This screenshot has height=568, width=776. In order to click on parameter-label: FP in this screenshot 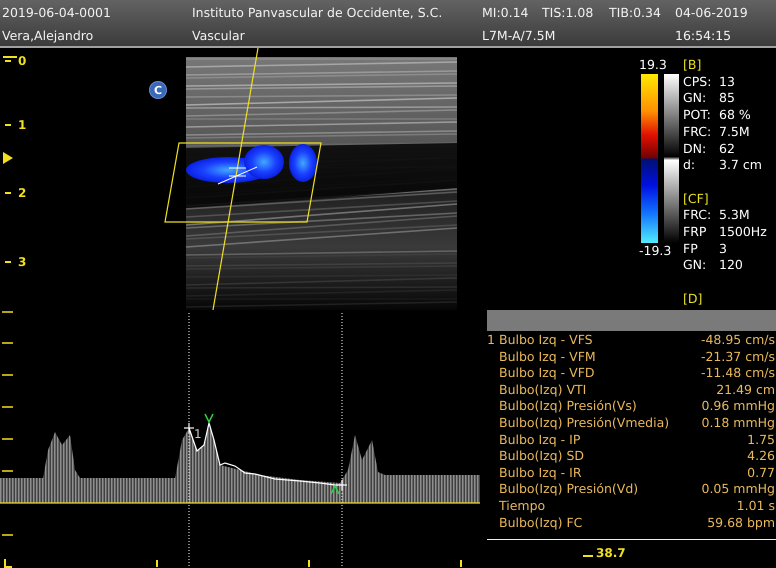, I will do `click(691, 249)`.